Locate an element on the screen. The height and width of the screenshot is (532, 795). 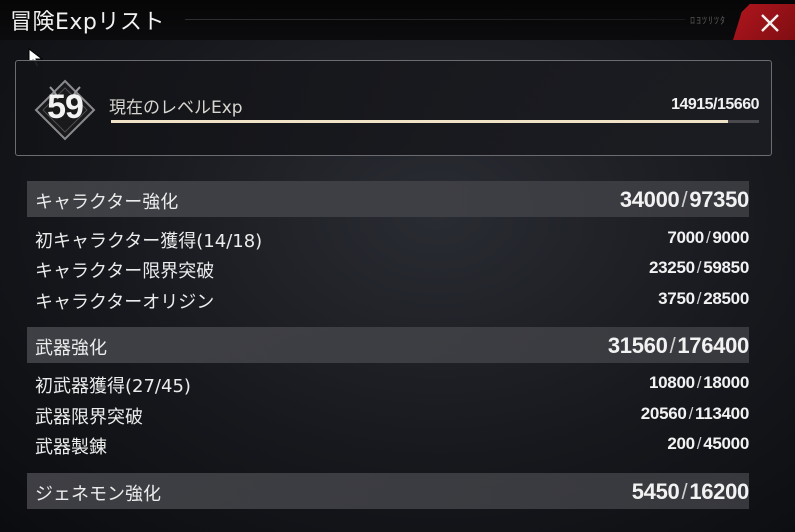
section-title: キャラクター強化 is located at coordinates (107, 202).